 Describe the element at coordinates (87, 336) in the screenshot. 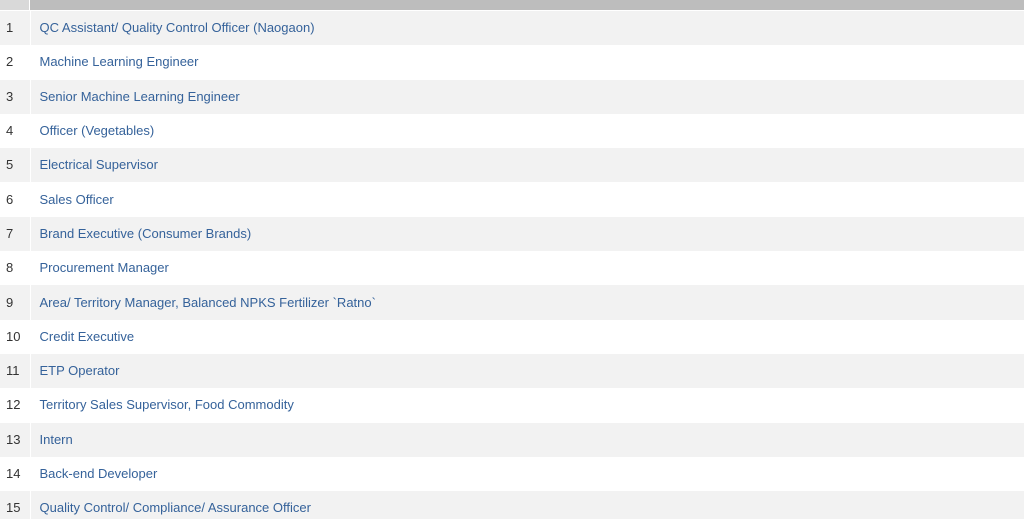

I see `job-title-link: Credit Executive` at that location.